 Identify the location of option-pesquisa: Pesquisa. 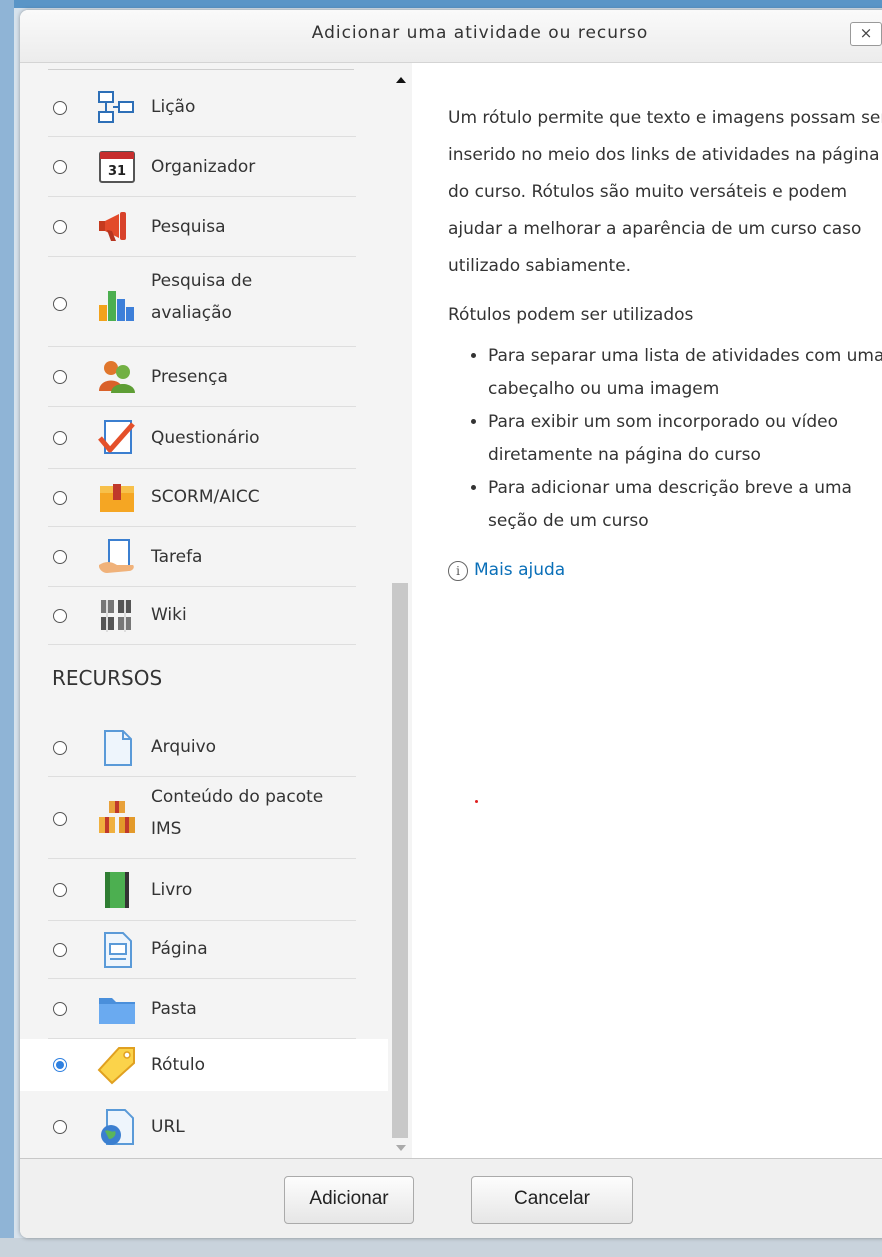
(204, 227).